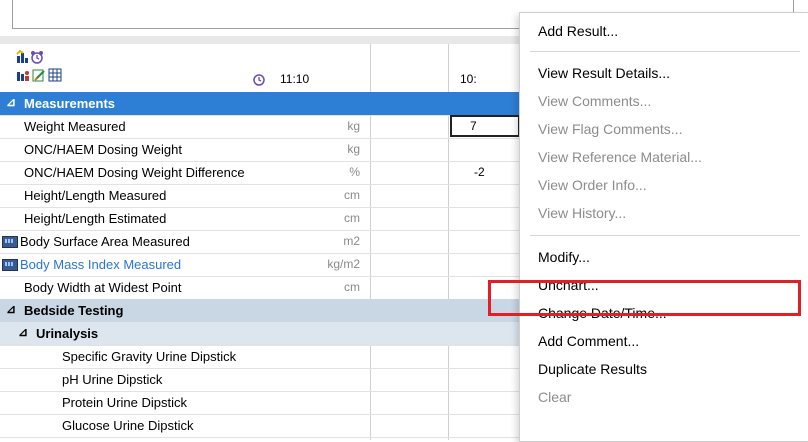 The width and height of the screenshot is (808, 442). What do you see at coordinates (260, 426) in the screenshot?
I see `table-row: Glucose Urine Dipstick` at bounding box center [260, 426].